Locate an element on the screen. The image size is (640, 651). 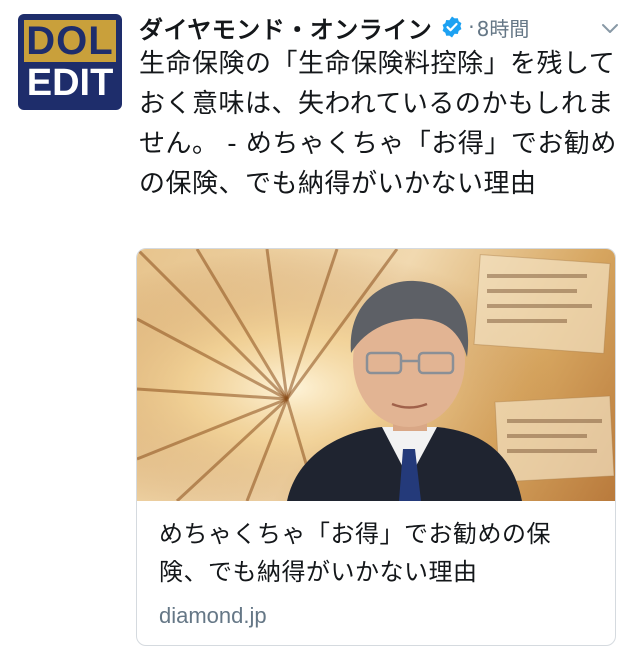
logo-line-2: EDIT is located at coordinates (70, 83).